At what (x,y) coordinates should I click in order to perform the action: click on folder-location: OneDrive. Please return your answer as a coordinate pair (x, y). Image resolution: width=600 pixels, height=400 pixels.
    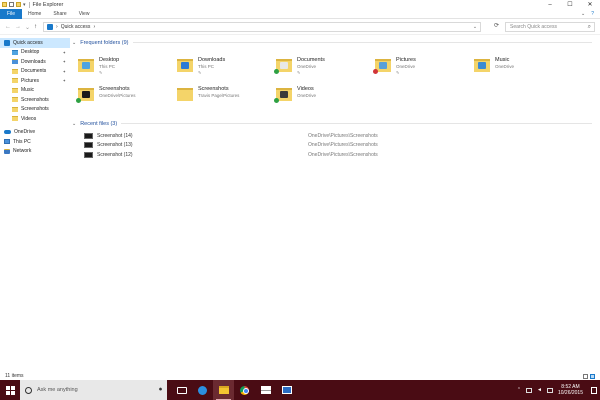
    Looking at the image, I should click on (505, 66).